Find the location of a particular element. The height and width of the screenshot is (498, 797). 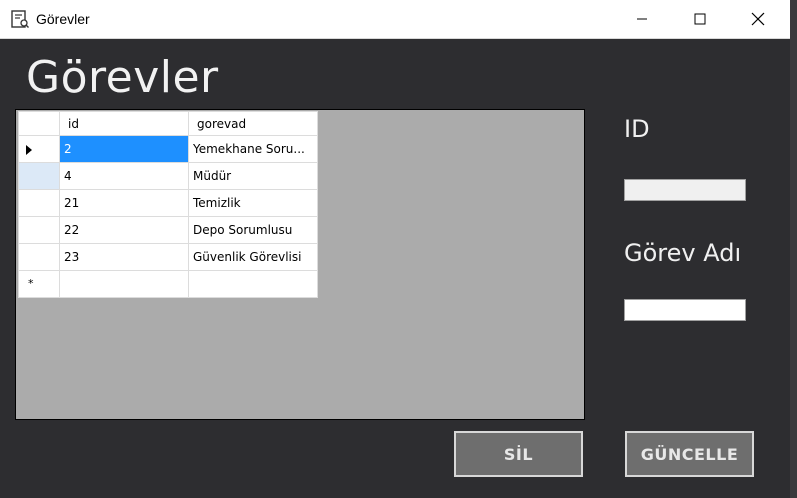

cell-id: 2 is located at coordinates (124, 149).